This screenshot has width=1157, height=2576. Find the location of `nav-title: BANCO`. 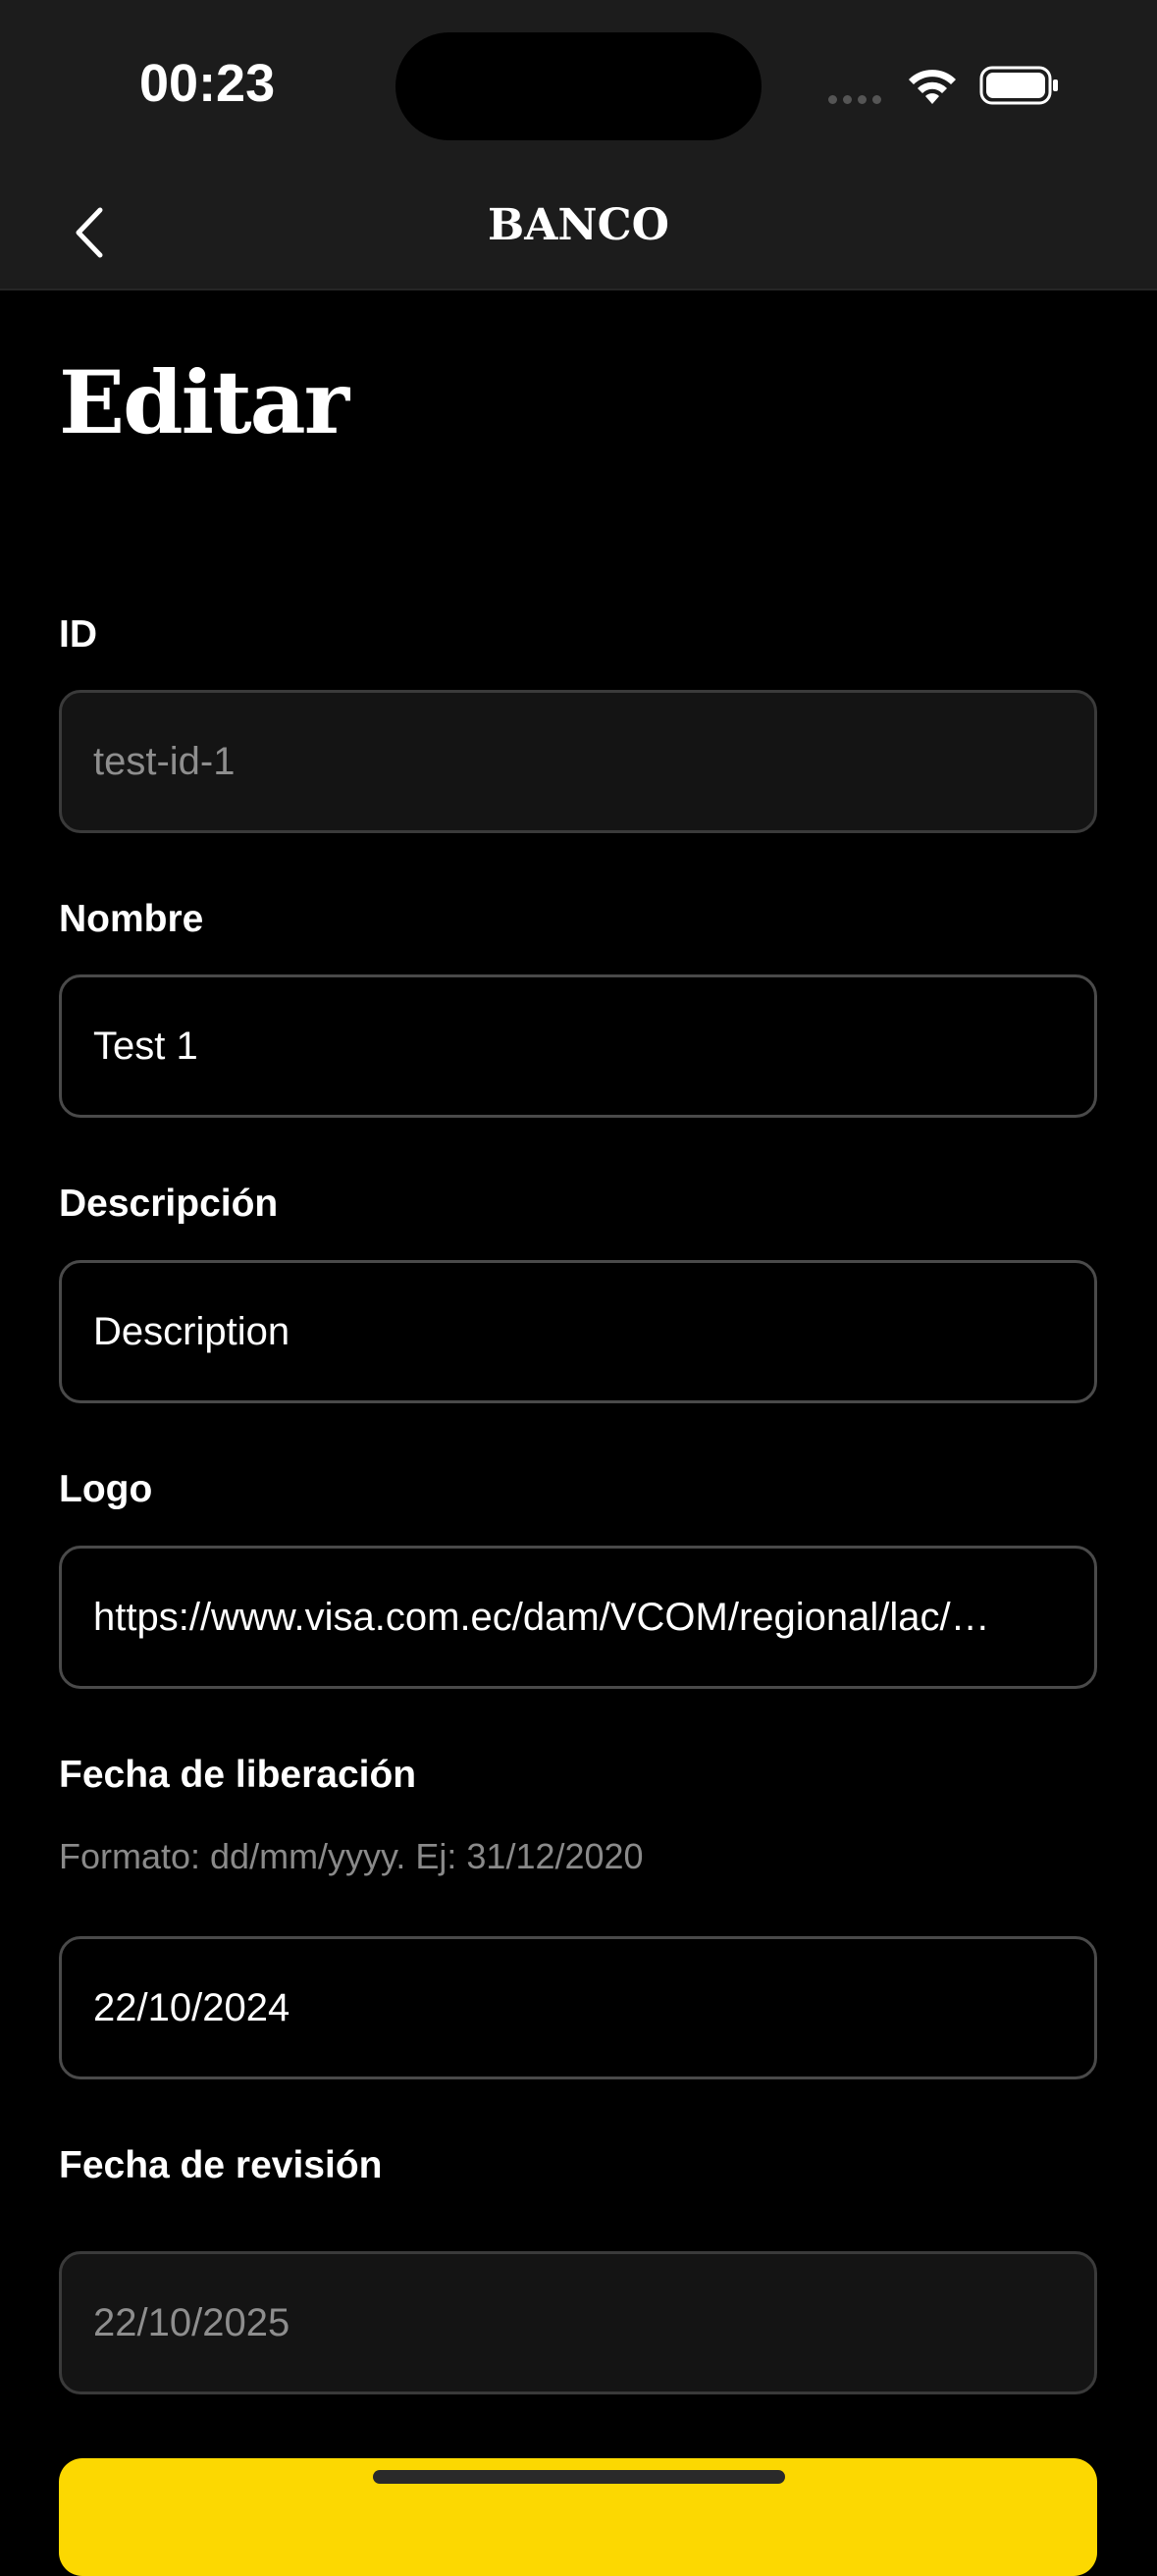

nav-title: BANCO is located at coordinates (578, 225).